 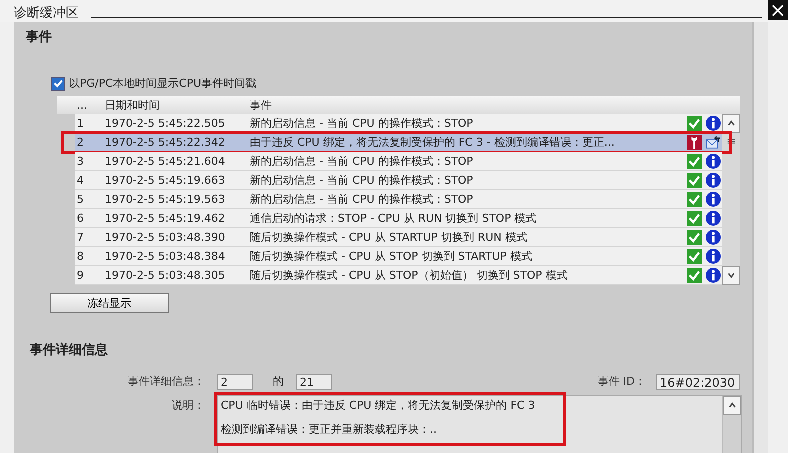 I want to click on table-row: 6 1970-2-5 5:45:19.462 通信启动的请求：STOP - CPU 从 RUN 切换到 STOP 模式, so click(x=398, y=218).